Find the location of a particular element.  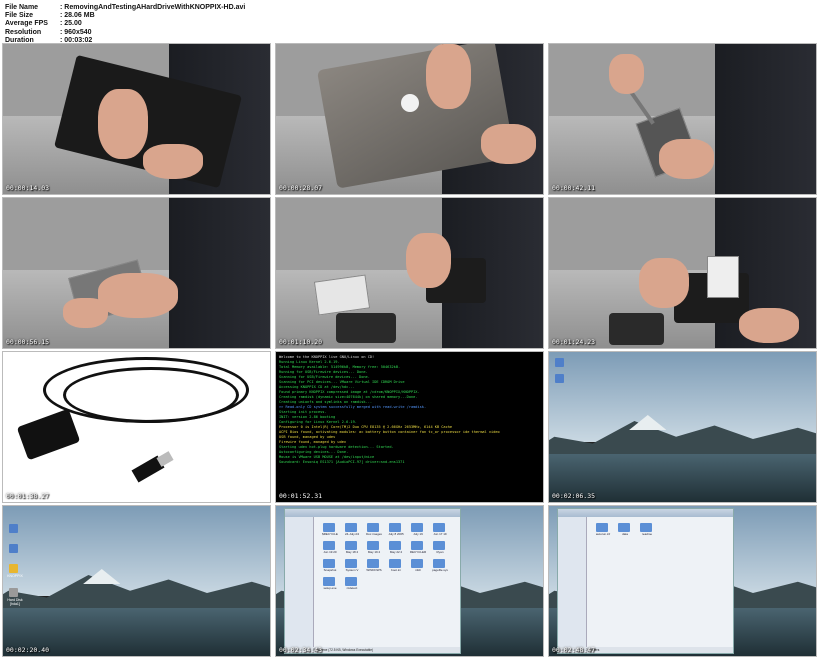

timestamp: 00:01:52.31 is located at coordinates (301, 496).